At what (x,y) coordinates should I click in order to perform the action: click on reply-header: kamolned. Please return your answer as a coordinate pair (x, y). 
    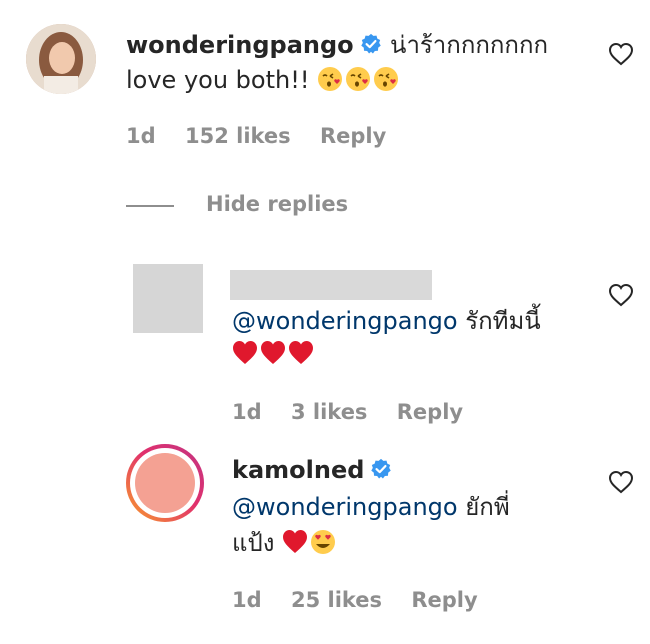
    Looking at the image, I should click on (312, 470).